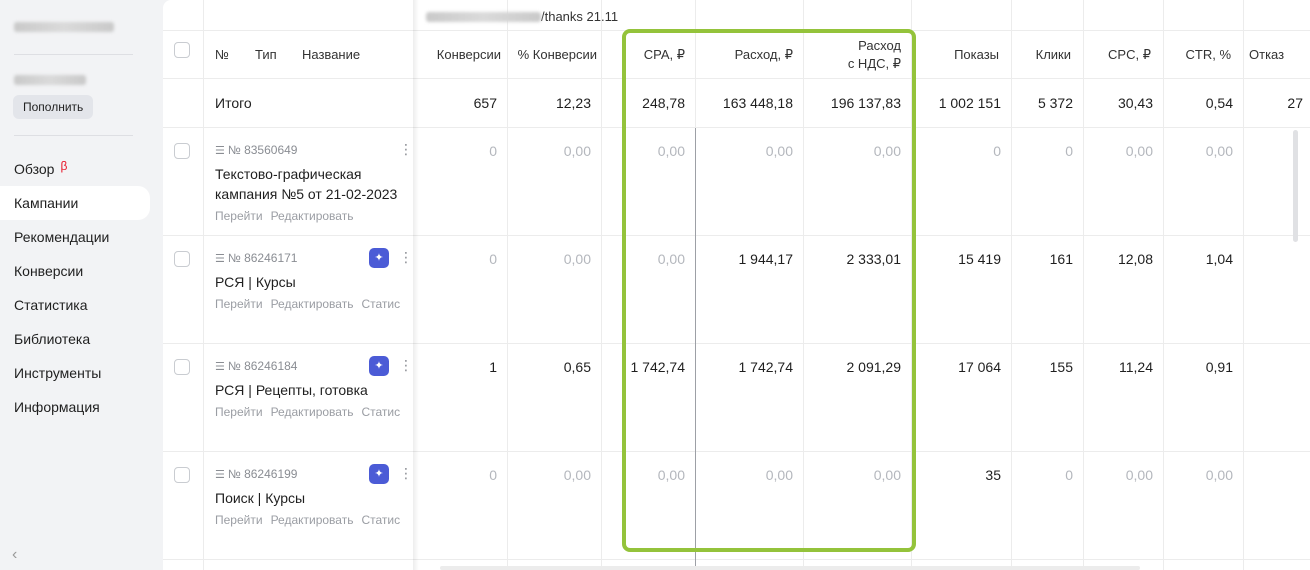 Image resolution: width=1310 pixels, height=570 pixels. I want to click on header-number: №, so click(222, 54).